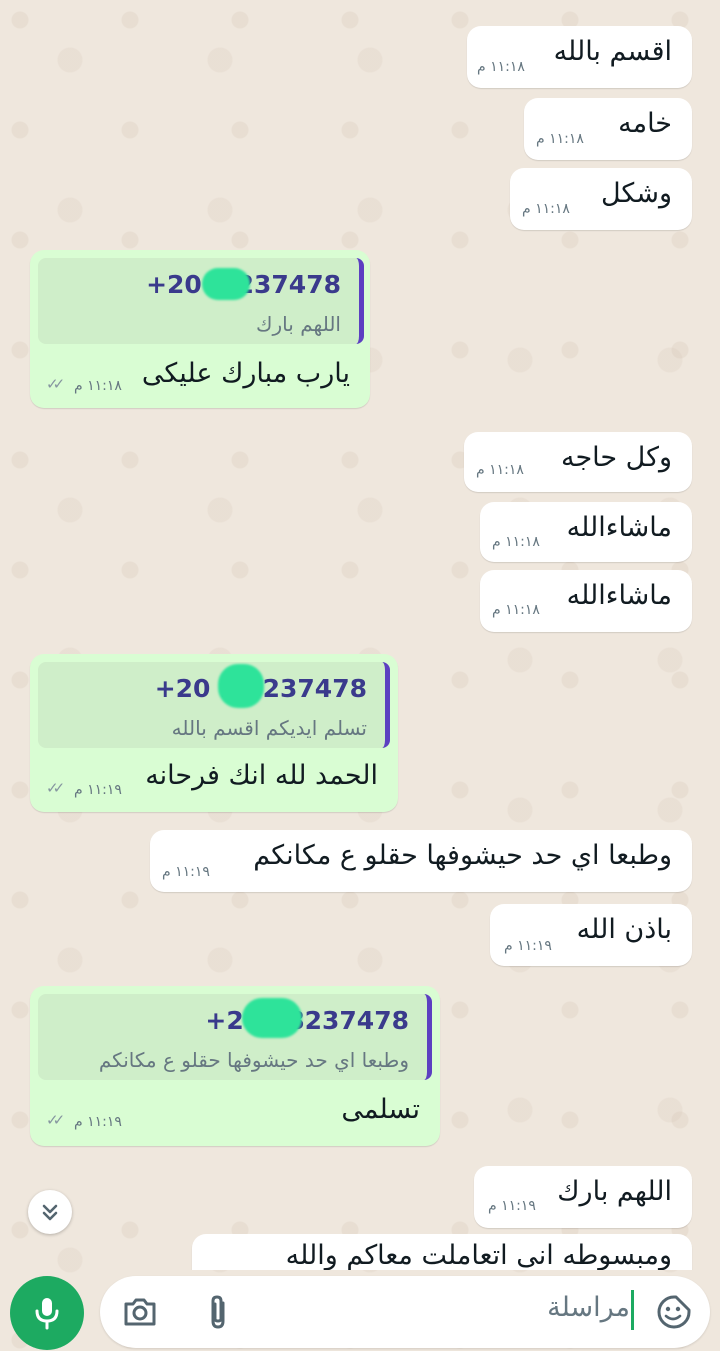  I want to click on message-text: يارب مبارك عليكى, so click(245, 373).